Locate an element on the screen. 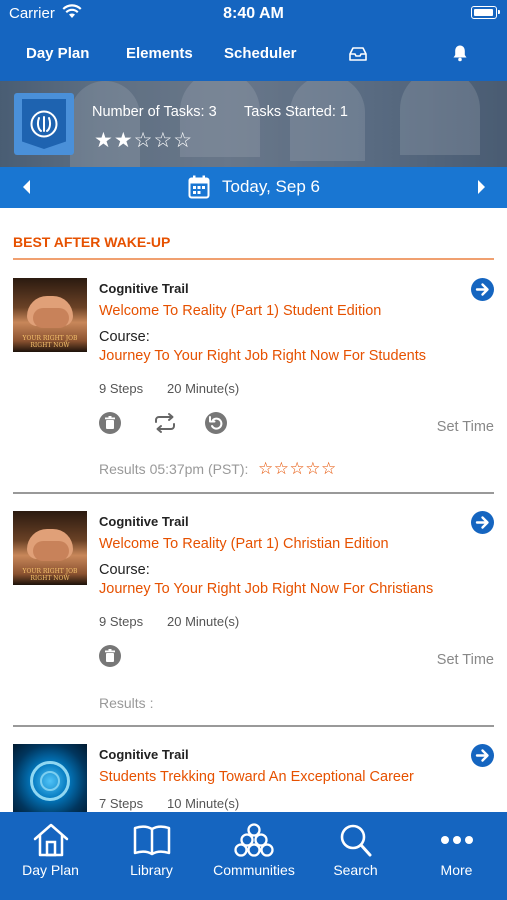 Image resolution: width=507 pixels, height=900 pixels. top-nav: Day Plan Elements Scheduler is located at coordinates (253, 53).